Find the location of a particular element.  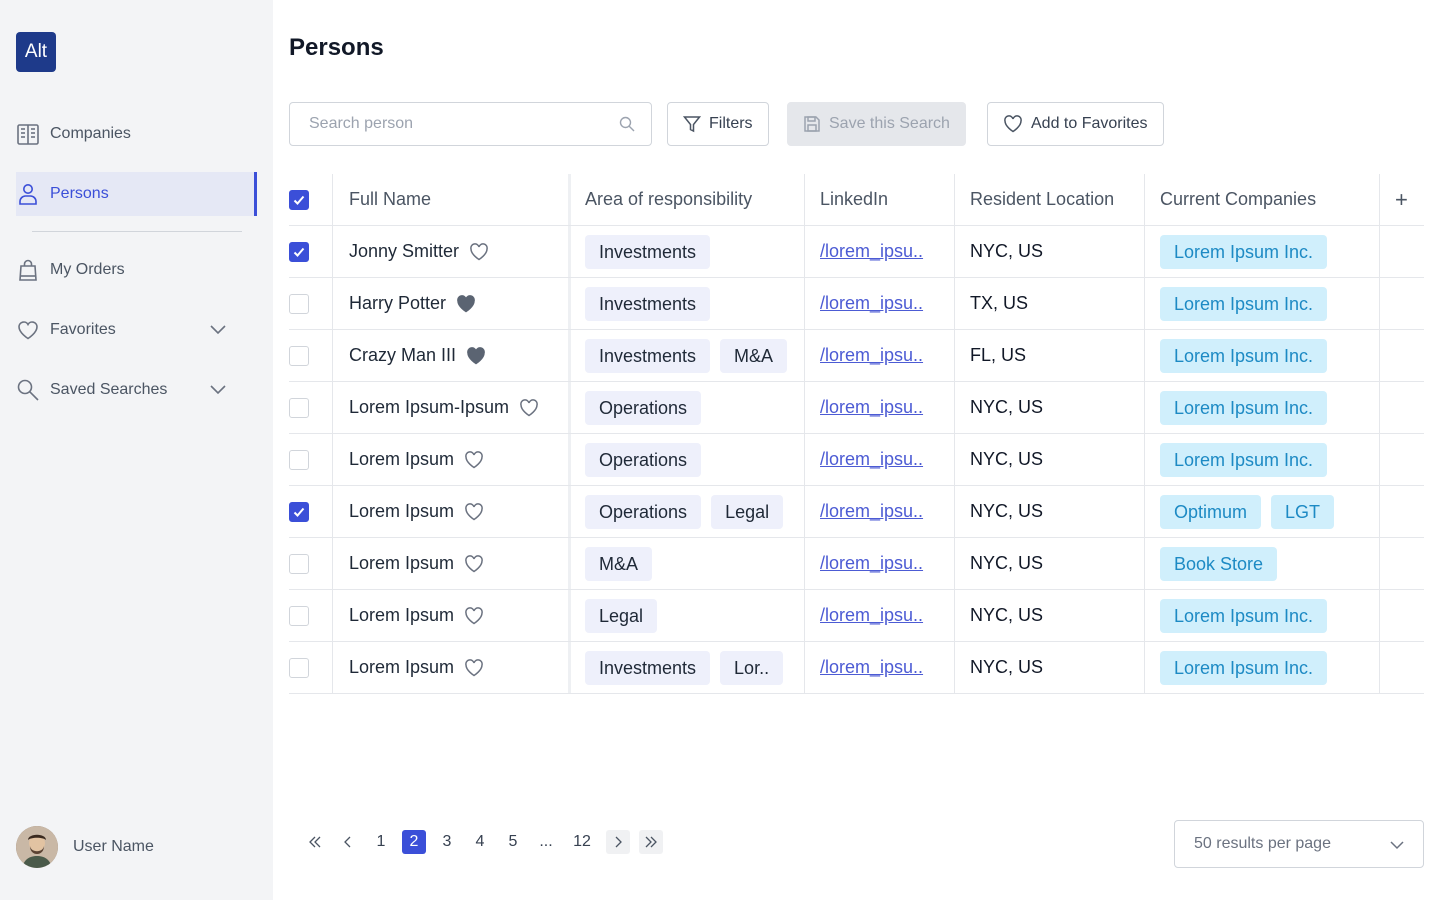

app-logo: Alt is located at coordinates (36, 52).